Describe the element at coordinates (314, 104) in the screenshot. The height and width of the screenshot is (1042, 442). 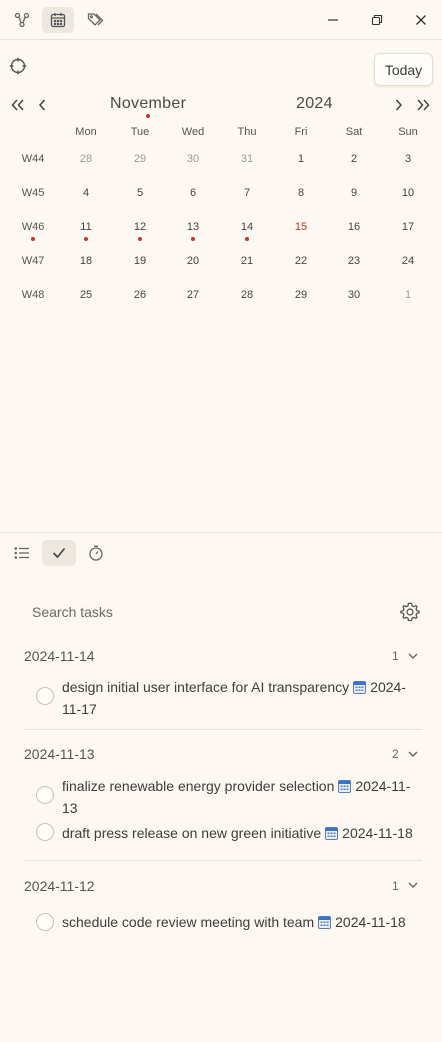
I see `year-label: 2024` at that location.